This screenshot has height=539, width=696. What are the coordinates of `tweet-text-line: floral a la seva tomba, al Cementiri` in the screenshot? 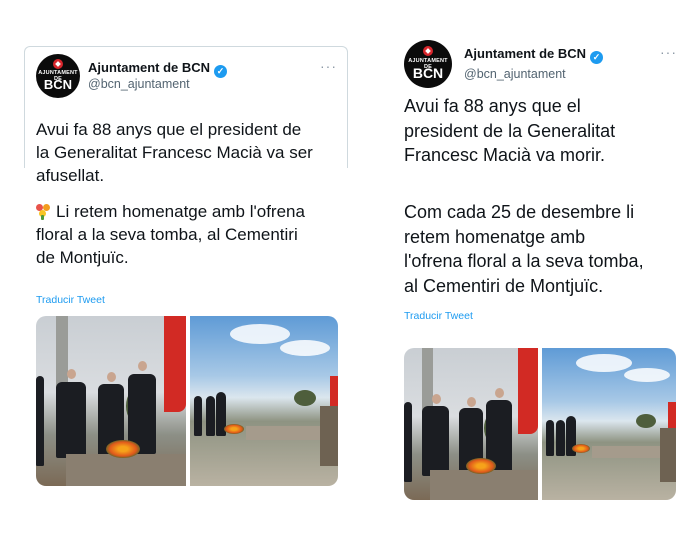 It's located at (167, 234).